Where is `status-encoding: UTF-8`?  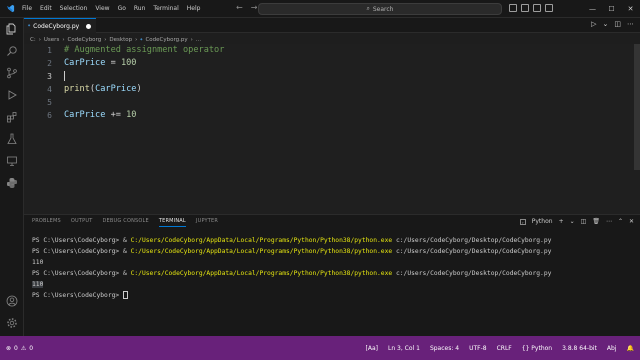
status-encoding: UTF-8 is located at coordinates (478, 348).